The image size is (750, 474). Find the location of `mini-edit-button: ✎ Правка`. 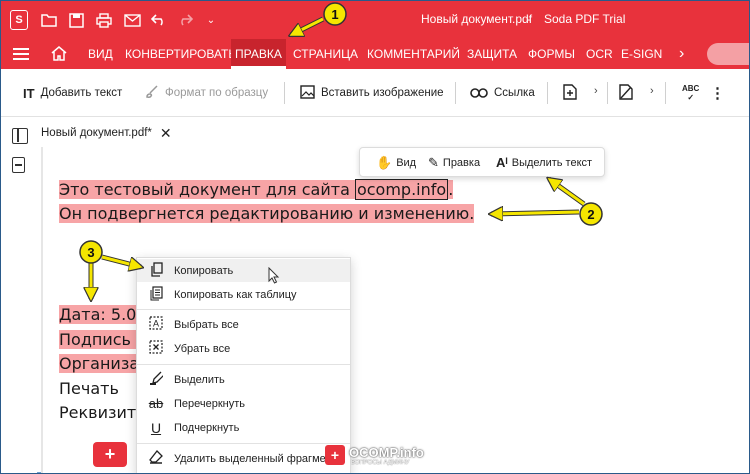

mini-edit-button: ✎ Правка is located at coordinates (454, 163).